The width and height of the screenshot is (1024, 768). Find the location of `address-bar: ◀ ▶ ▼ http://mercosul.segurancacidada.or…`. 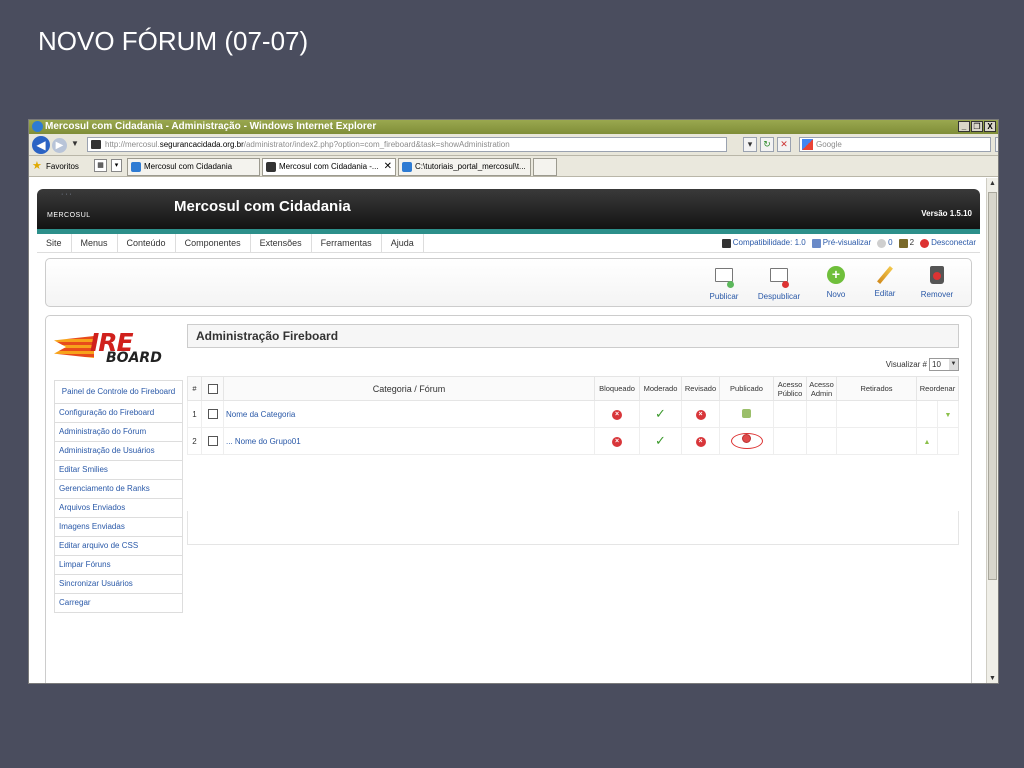

address-bar: ◀ ▶ ▼ http://mercosul.segurancacidada.or… is located at coordinates (513, 145).